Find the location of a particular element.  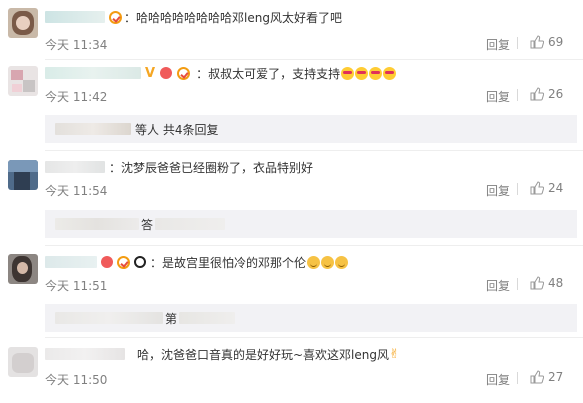

comment-time: 今天 11:42 is located at coordinates (76, 97).